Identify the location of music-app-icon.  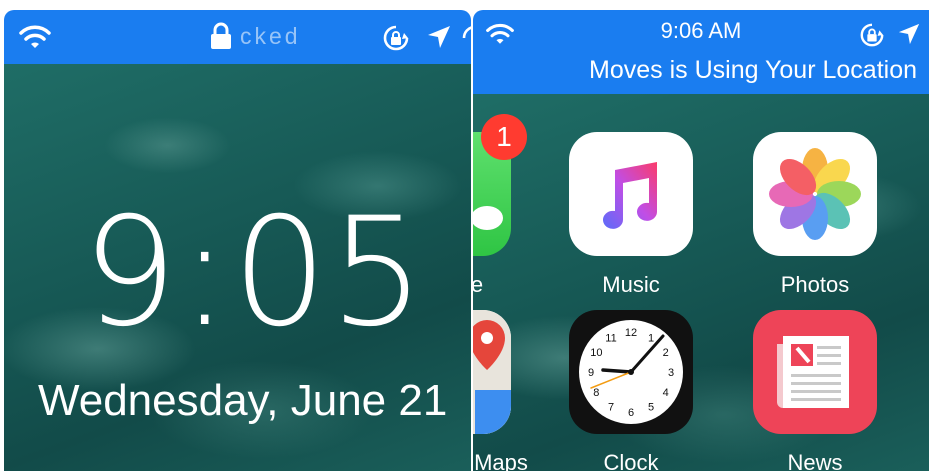
(631, 194).